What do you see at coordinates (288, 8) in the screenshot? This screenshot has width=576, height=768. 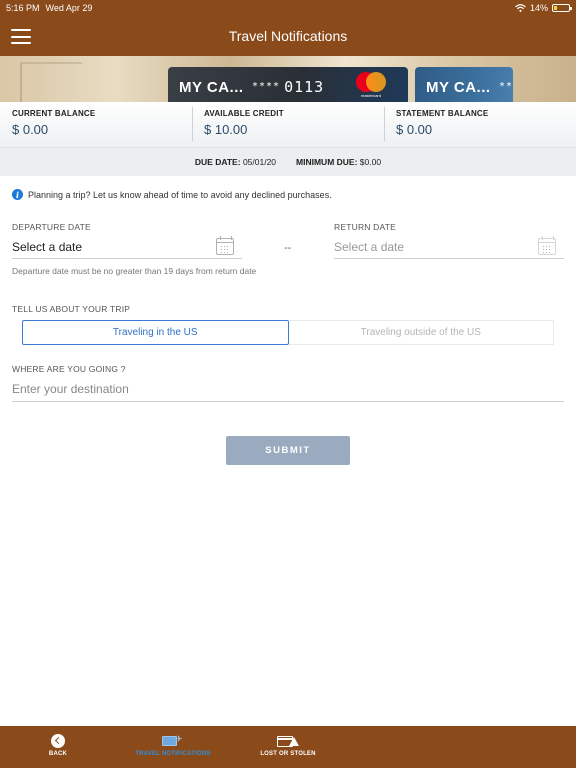 I see `status-bar: 5:16 PM Wed Apr 29 14%` at bounding box center [288, 8].